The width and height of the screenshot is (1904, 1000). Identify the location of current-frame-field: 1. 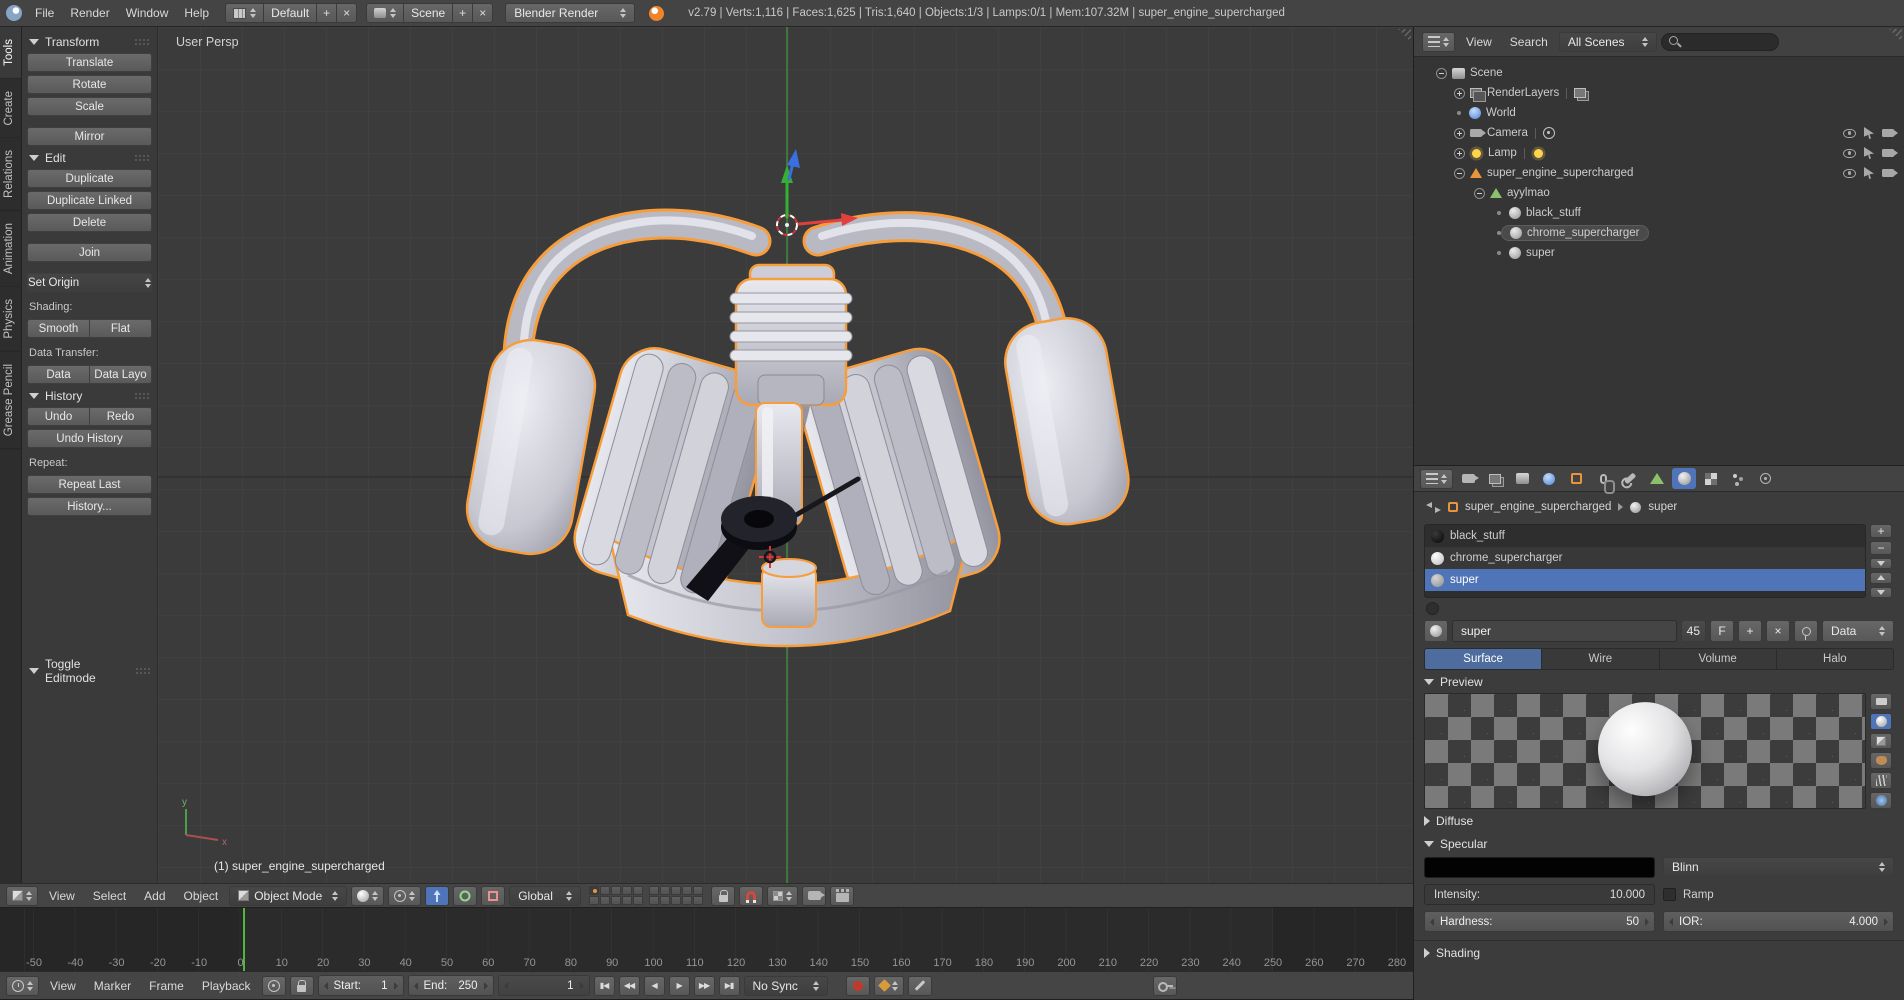
(543, 985).